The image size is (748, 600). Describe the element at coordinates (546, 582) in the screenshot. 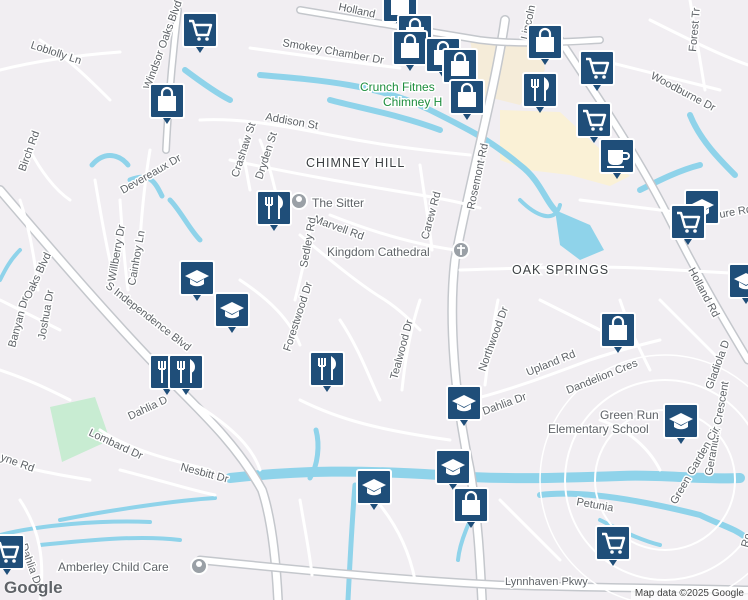

I see `street-label-lynnhaven: Lynnhaven Pkwy` at that location.